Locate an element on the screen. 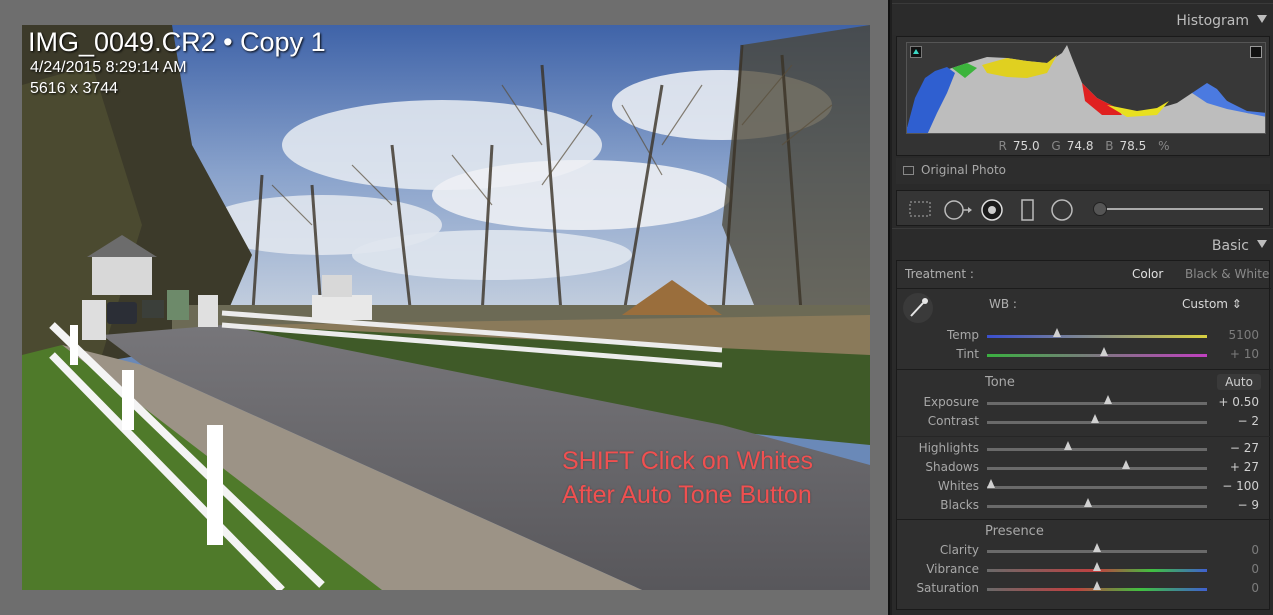 This screenshot has height=615, width=1273. rgb-readout: R 75.0 G 74.8 B 78.5 % is located at coordinates (1084, 146).